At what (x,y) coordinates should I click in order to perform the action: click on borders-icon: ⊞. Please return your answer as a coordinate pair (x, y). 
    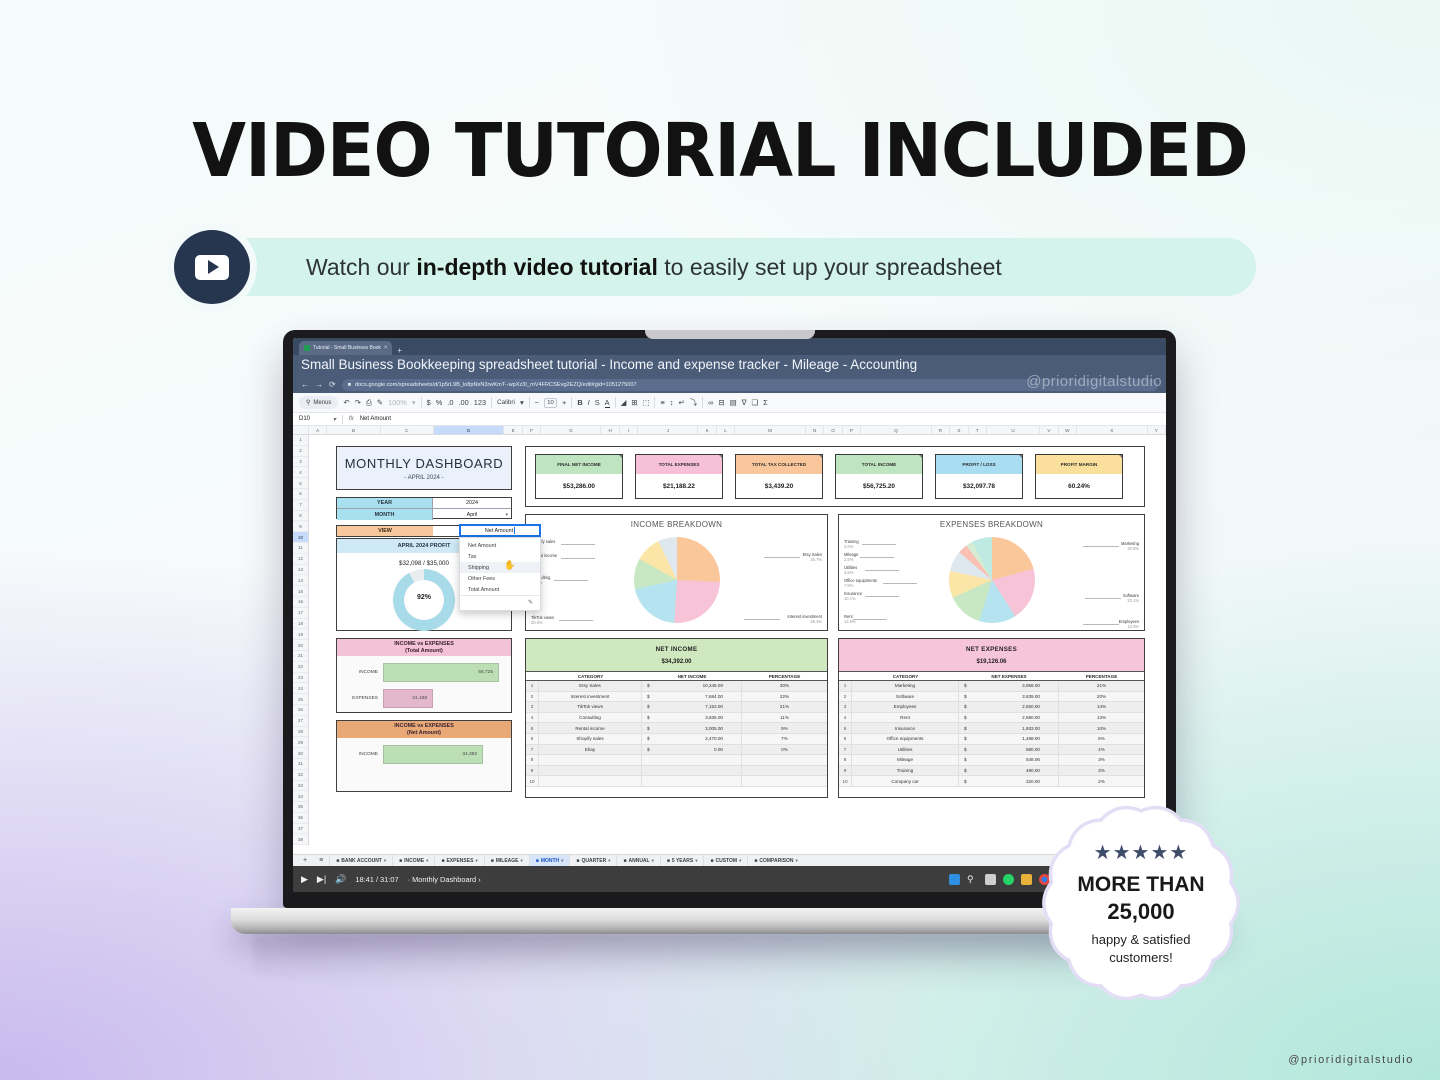
    Looking at the image, I should click on (634, 402).